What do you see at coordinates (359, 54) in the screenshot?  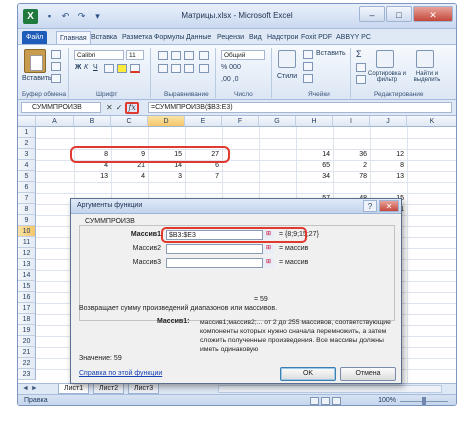 I see `autosum-icon: Σ` at bounding box center [359, 54].